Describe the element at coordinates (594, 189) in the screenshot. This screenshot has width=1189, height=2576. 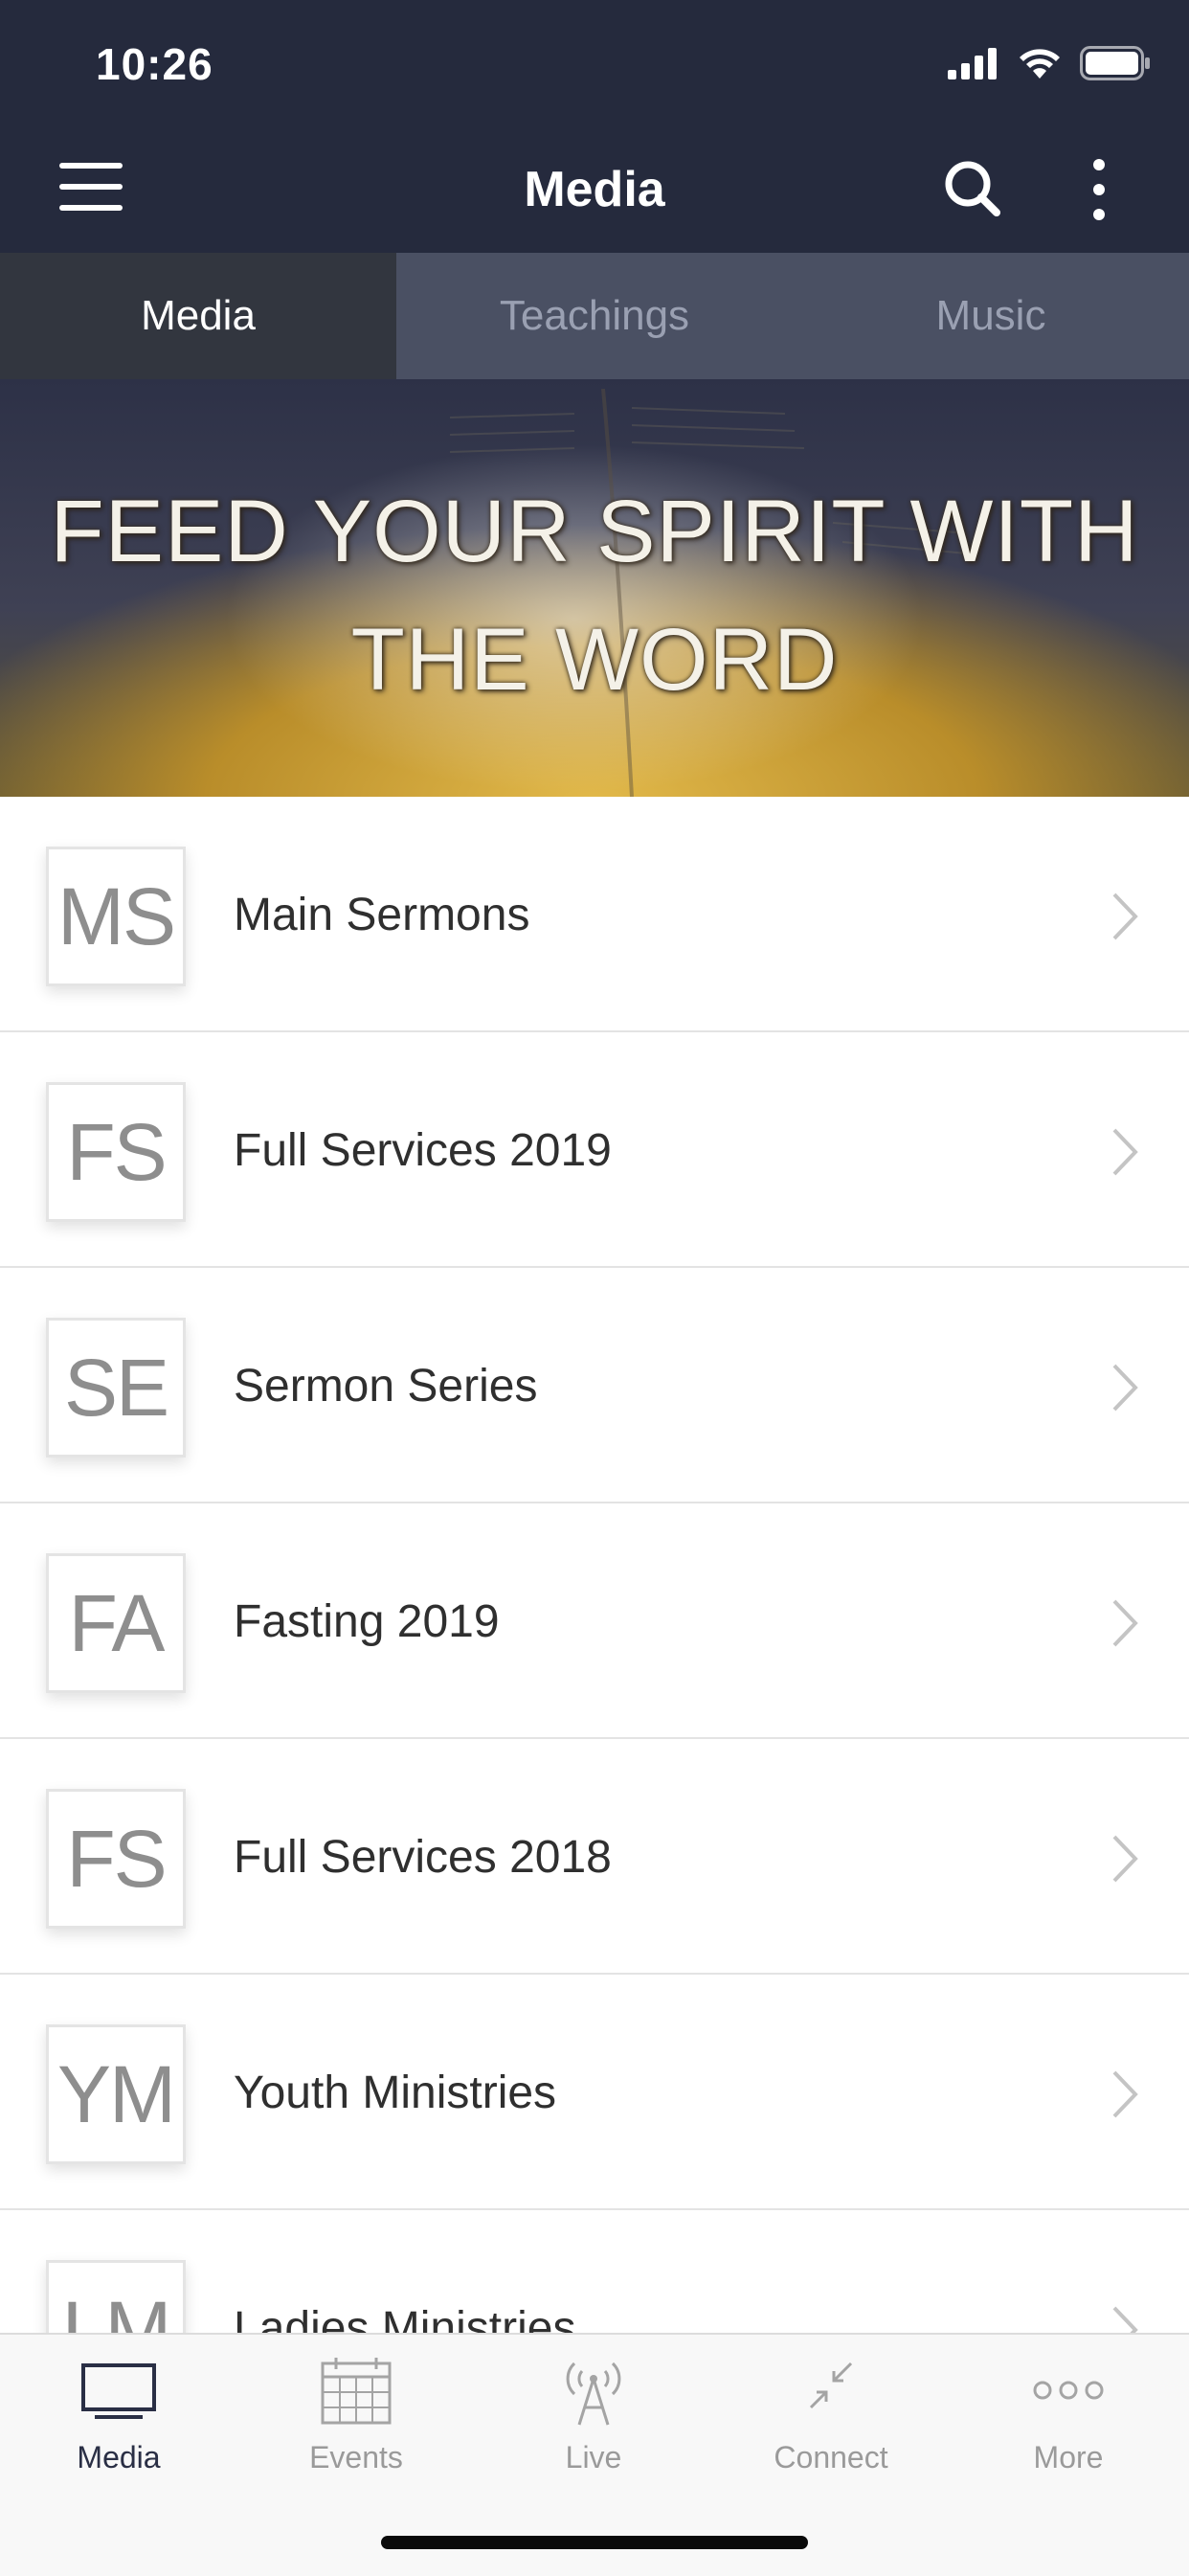
I see `page-title: Media` at that location.